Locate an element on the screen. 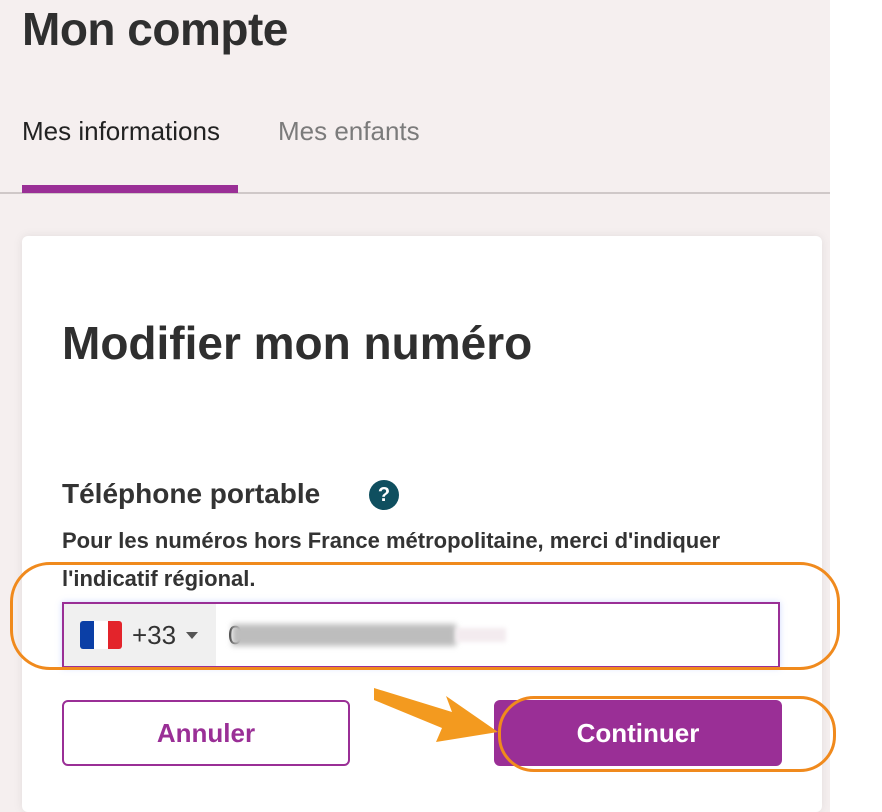  tab-mes-enfants: Mes enfants is located at coordinates (349, 131).